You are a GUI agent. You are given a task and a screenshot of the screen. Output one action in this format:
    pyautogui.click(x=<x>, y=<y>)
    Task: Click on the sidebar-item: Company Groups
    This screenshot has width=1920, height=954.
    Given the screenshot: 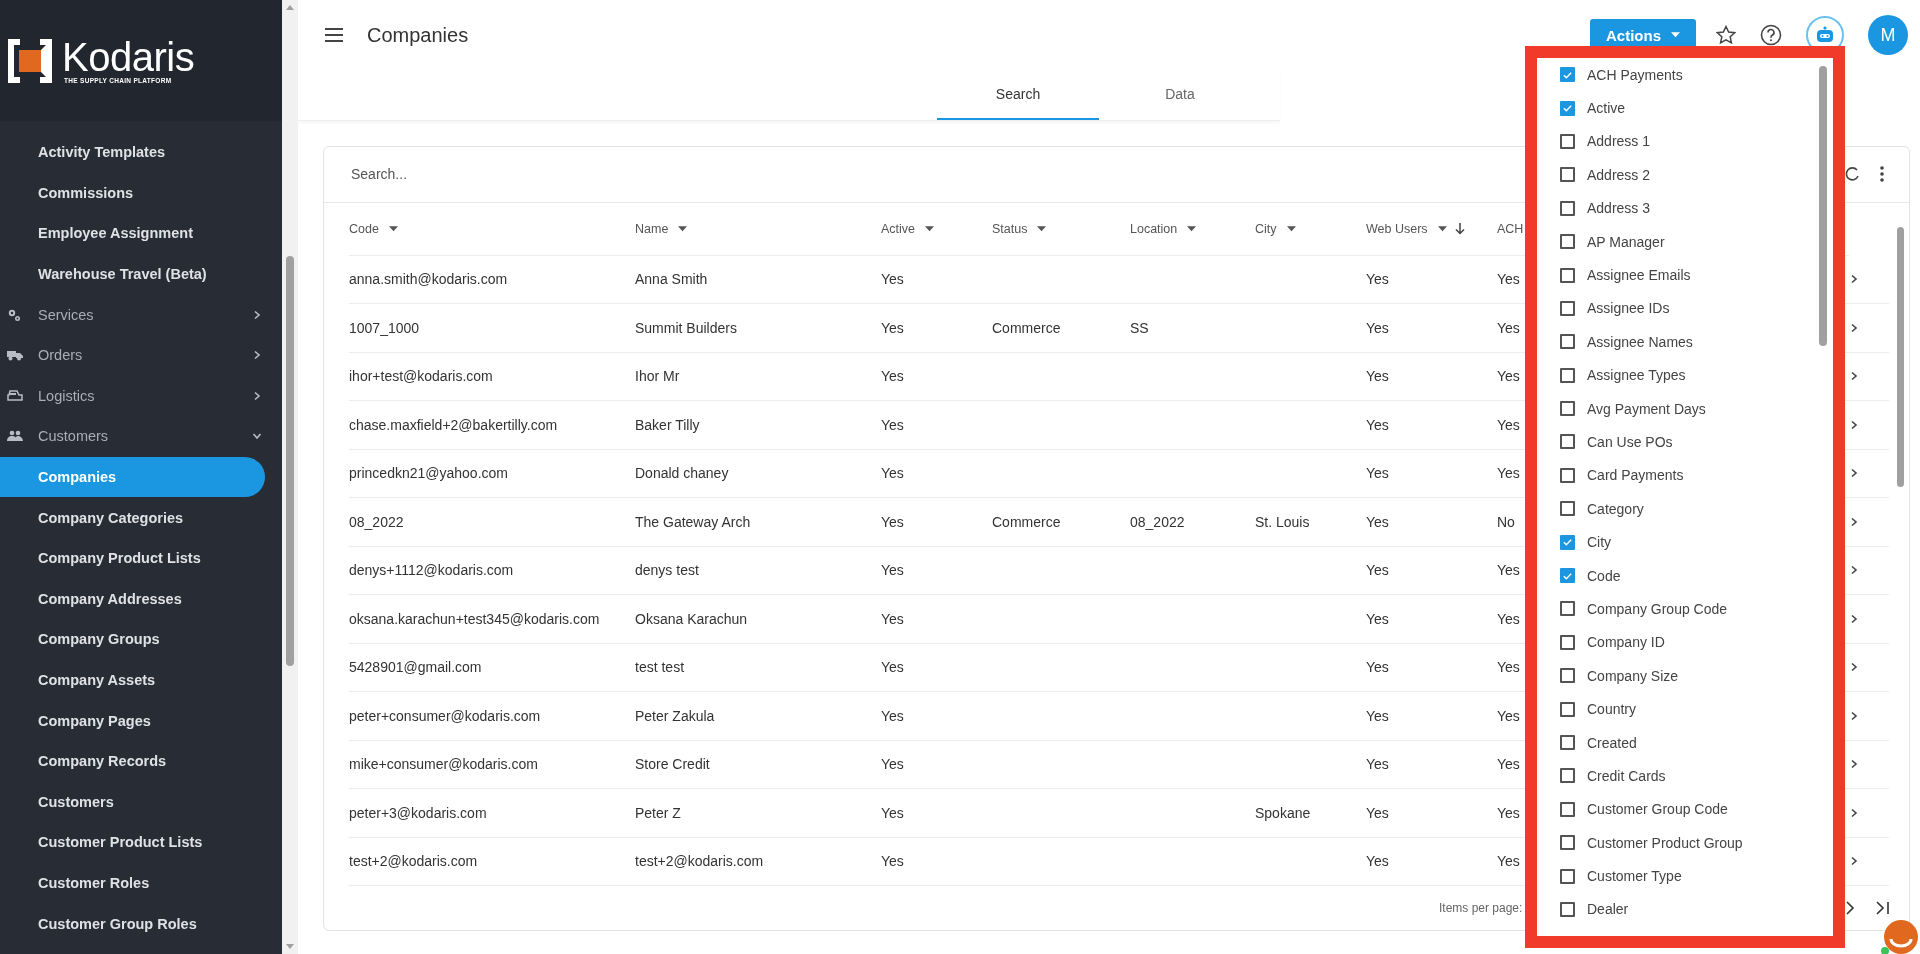 What is the action you would take?
    pyautogui.click(x=132, y=639)
    